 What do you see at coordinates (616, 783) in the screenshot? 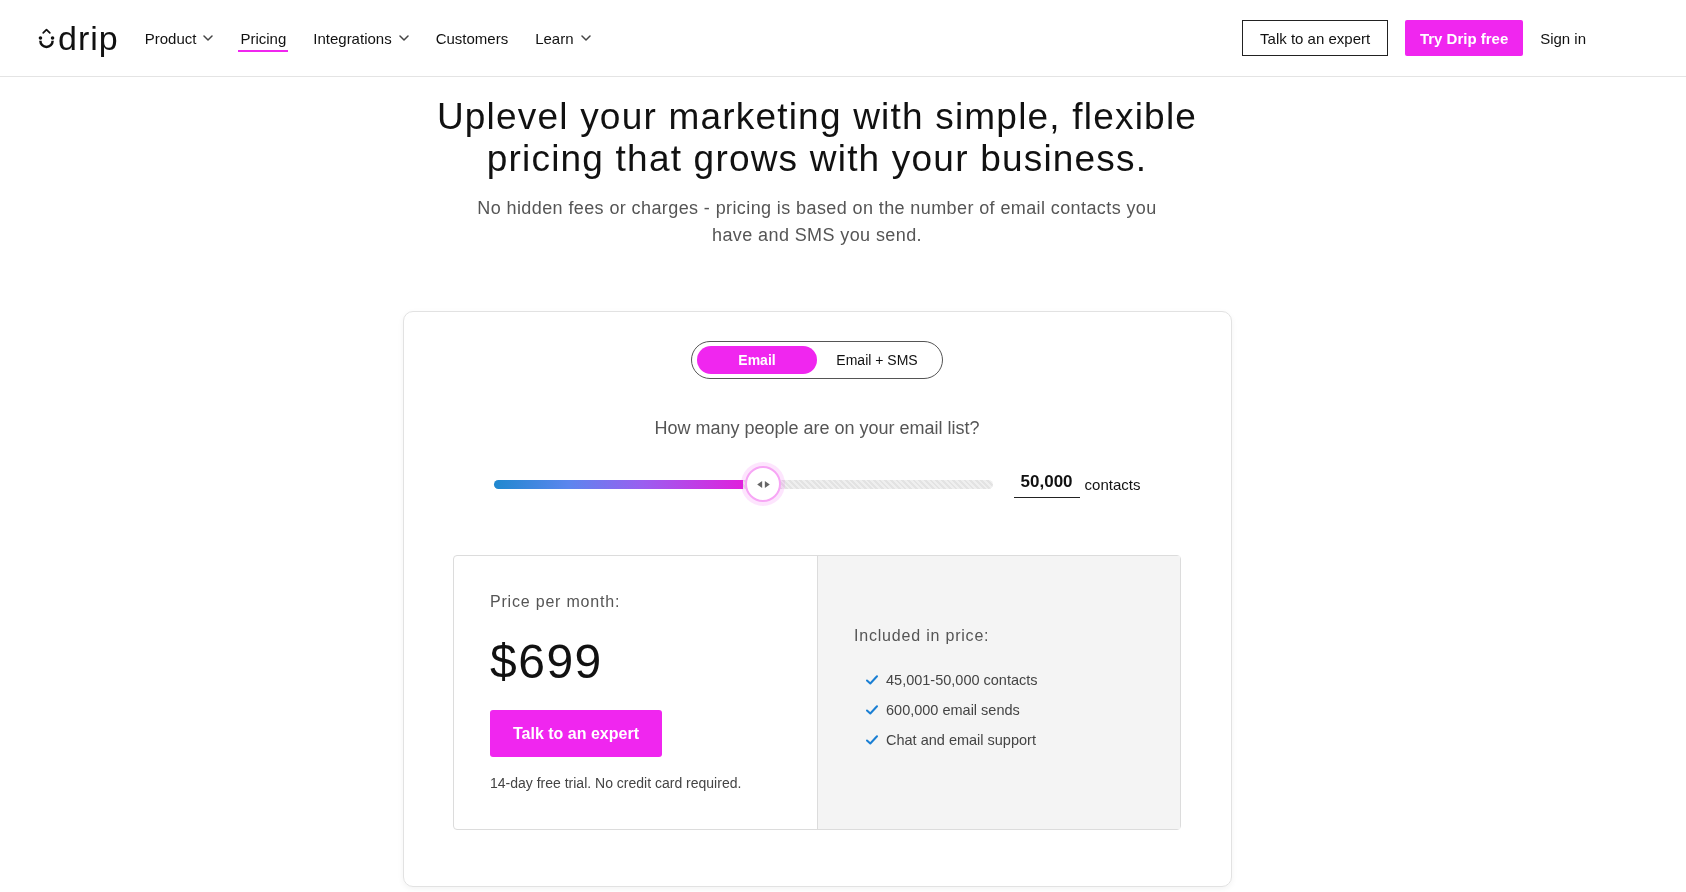
I see `trial-note: 14-day free trial. No credit card required.` at bounding box center [616, 783].